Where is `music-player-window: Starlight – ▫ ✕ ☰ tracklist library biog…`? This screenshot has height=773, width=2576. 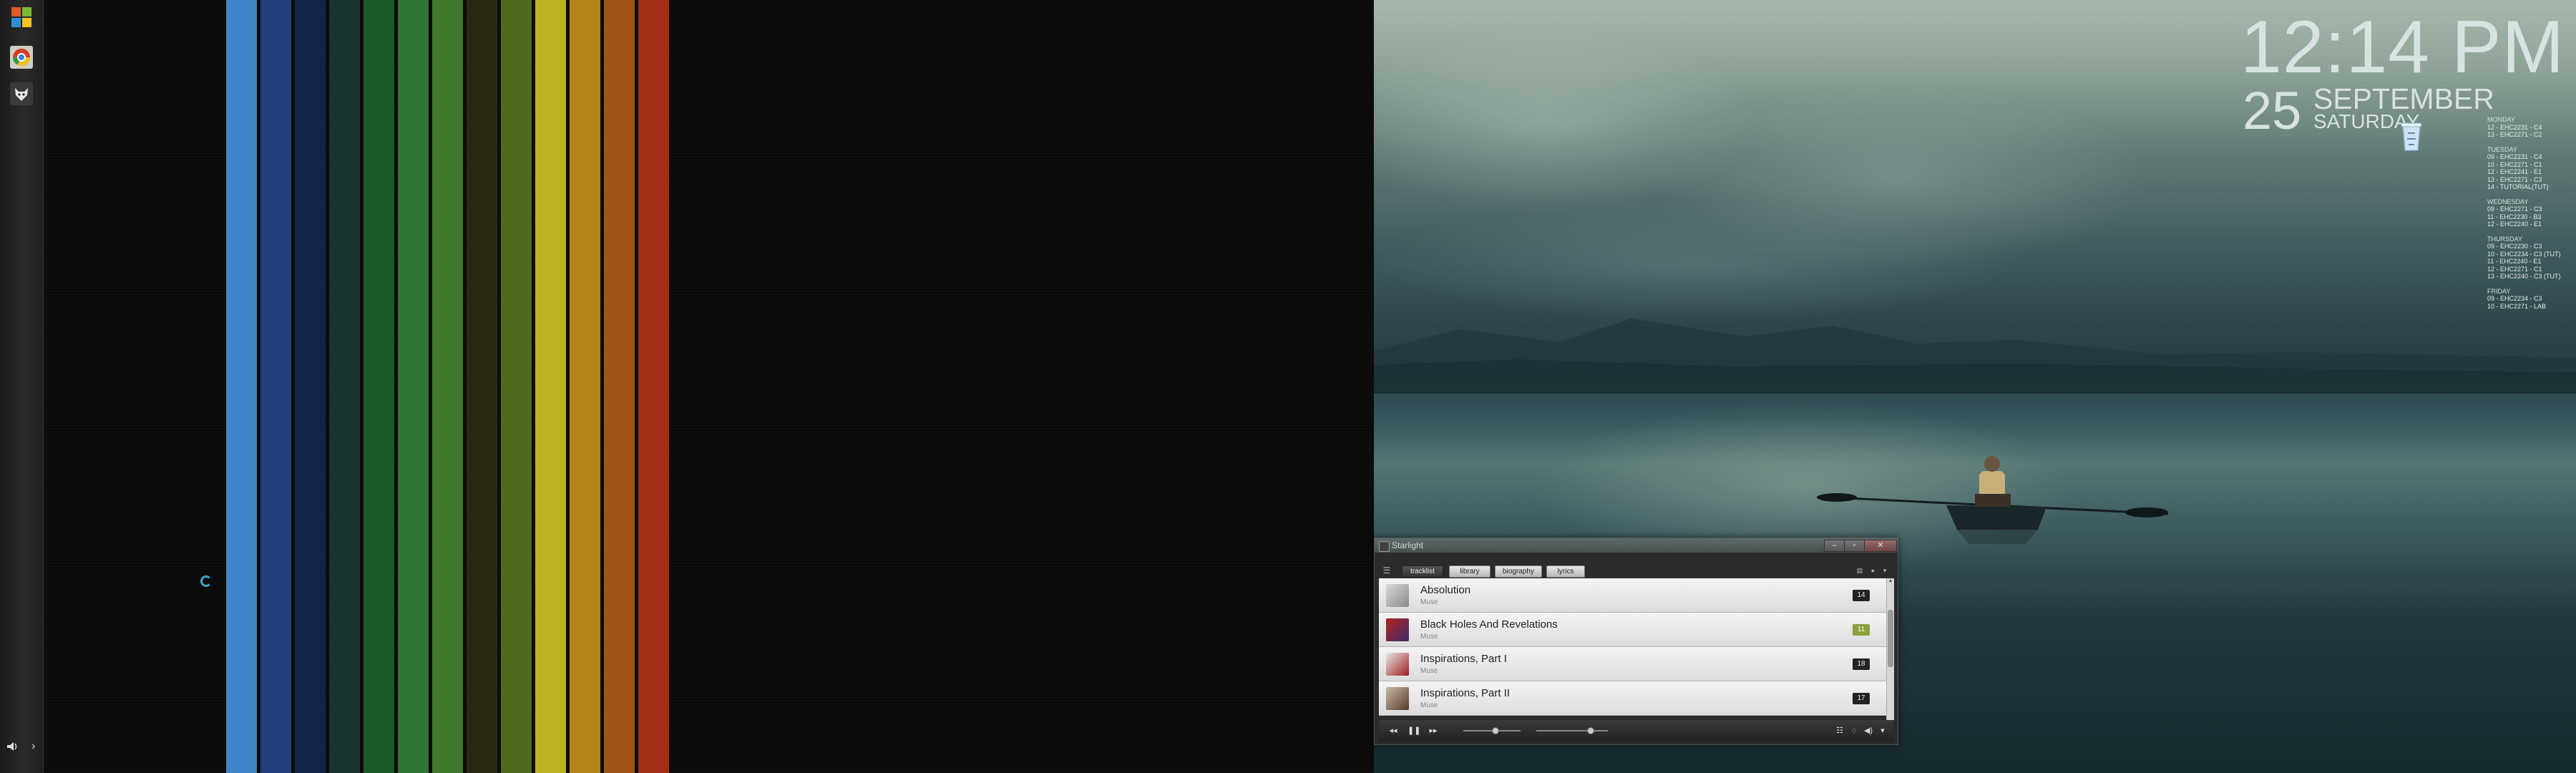 music-player-window: Starlight – ▫ ✕ ☰ tracklist library biog… is located at coordinates (1636, 641).